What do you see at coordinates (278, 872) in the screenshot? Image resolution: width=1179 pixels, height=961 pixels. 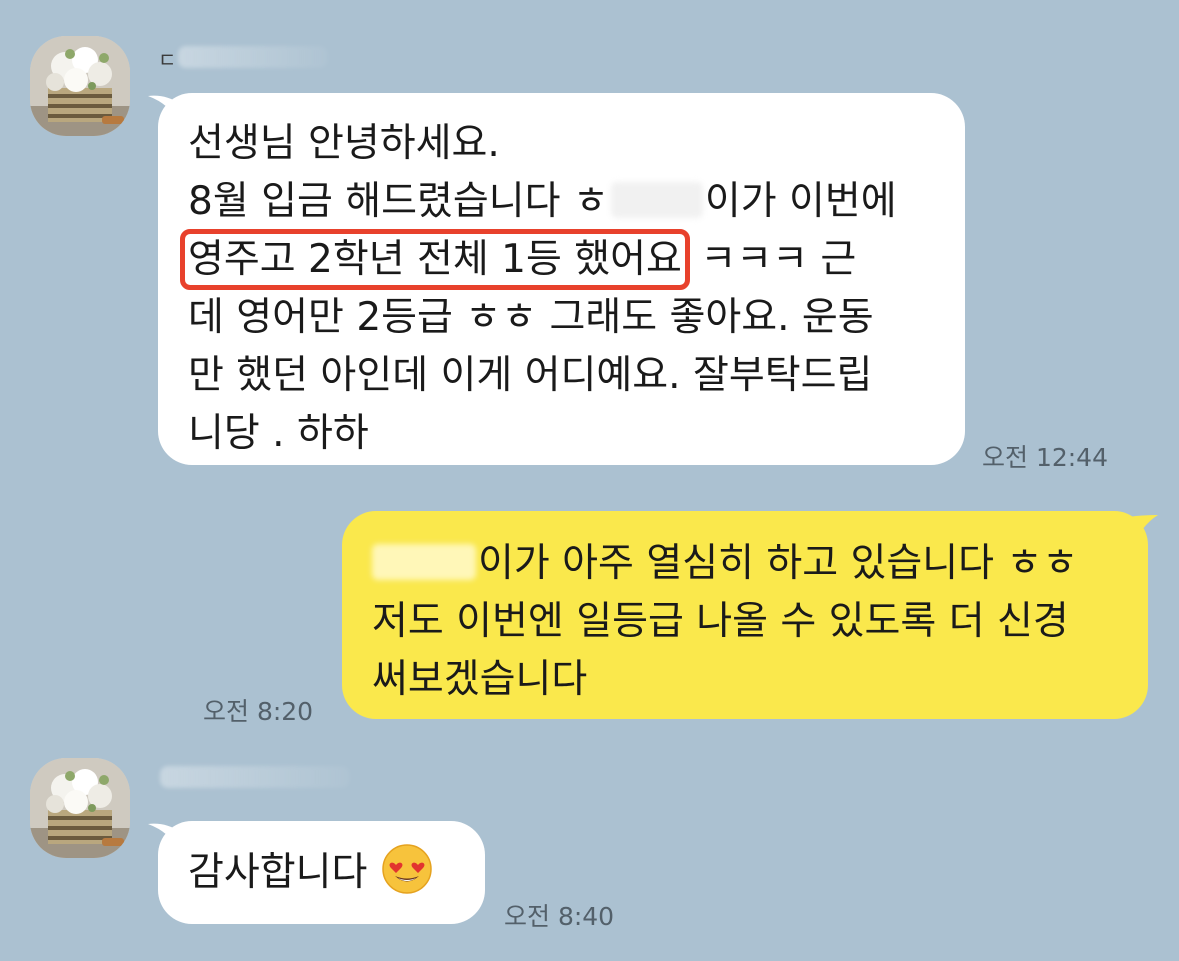 I see `message-text: 감사합니다` at bounding box center [278, 872].